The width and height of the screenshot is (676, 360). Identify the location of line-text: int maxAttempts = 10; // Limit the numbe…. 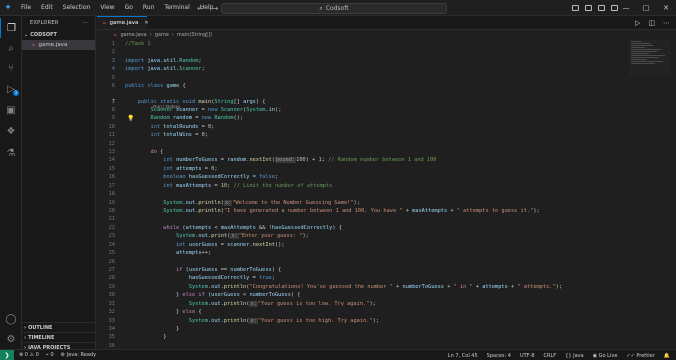
(248, 185).